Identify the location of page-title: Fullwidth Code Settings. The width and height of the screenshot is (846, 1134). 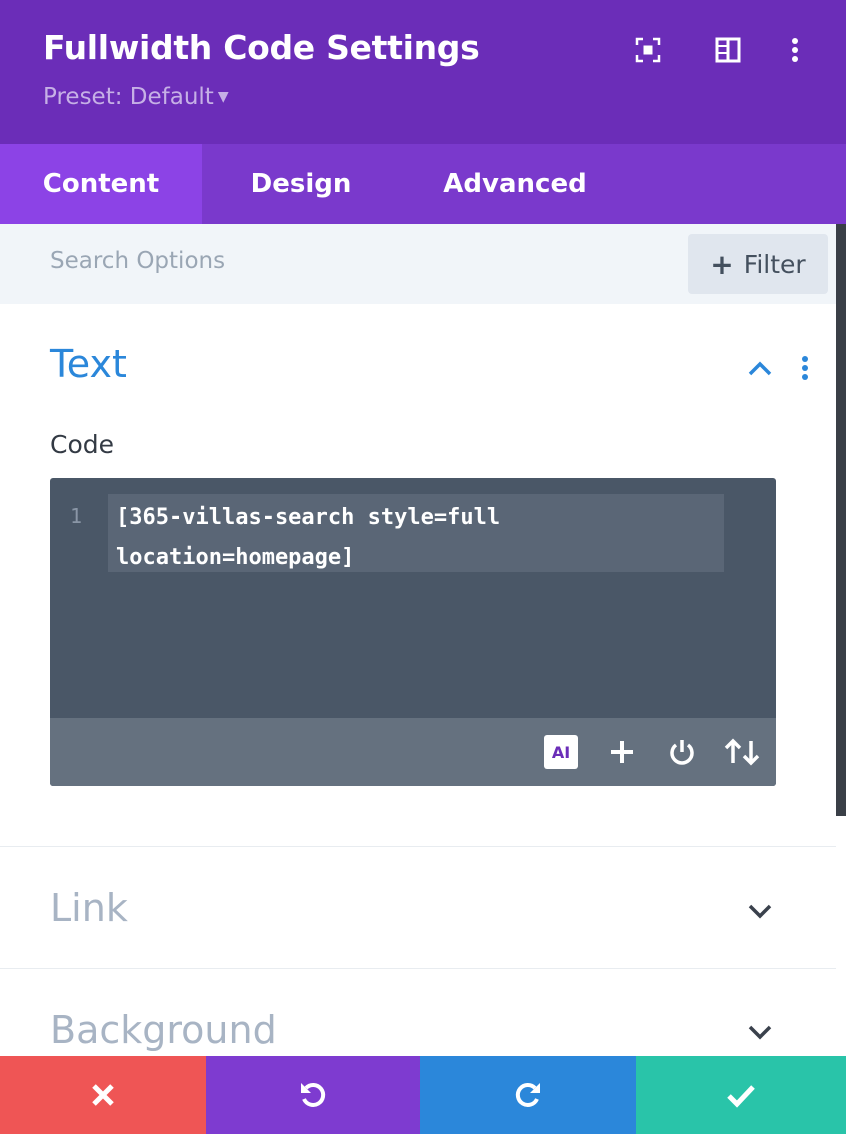
(261, 47).